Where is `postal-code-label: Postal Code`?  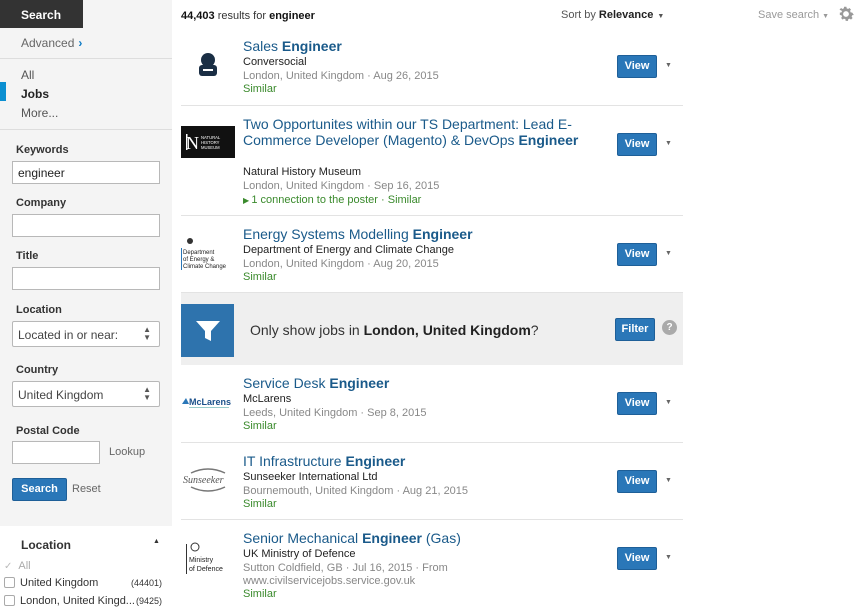
postal-code-label: Postal Code is located at coordinates (48, 431).